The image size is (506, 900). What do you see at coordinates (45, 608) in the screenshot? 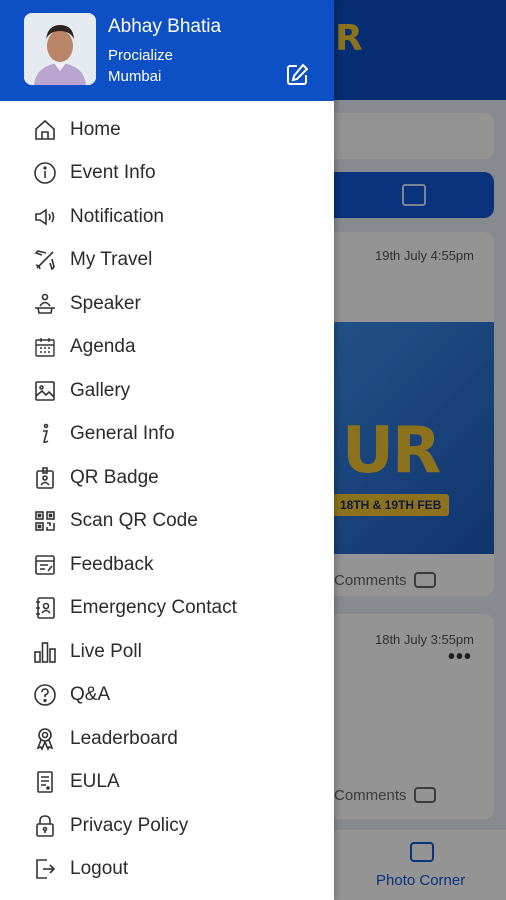
I see `contact-book-icon` at bounding box center [45, 608].